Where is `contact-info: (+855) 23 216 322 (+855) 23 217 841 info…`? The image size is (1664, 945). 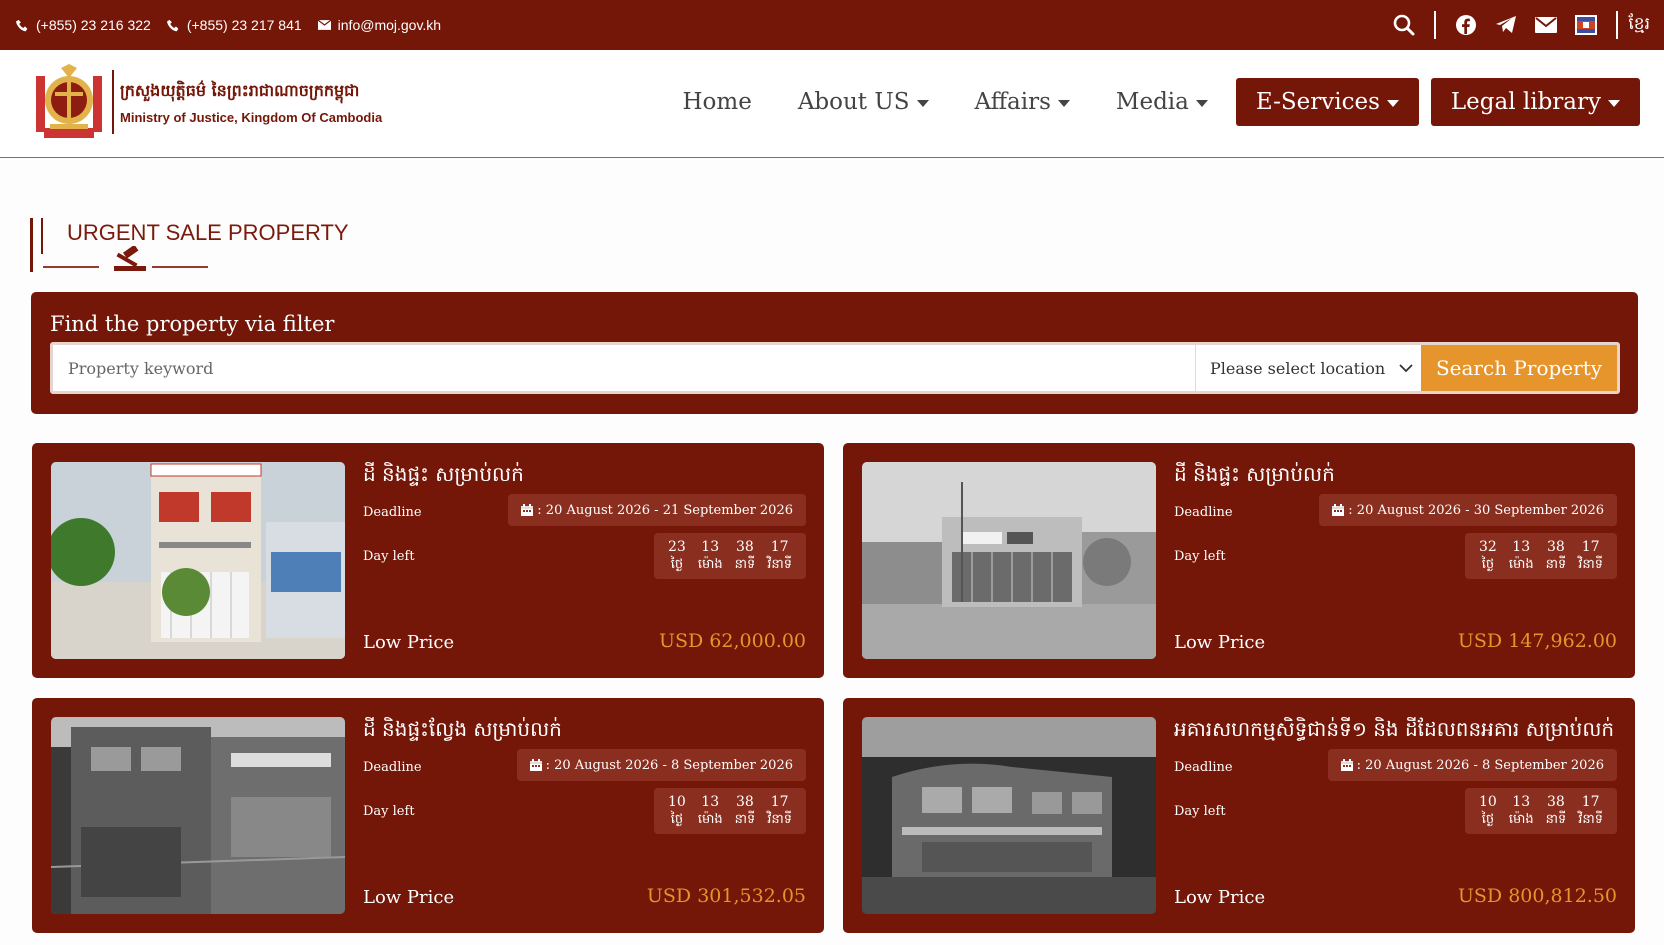 contact-info: (+855) 23 216 322 (+855) 23 217 841 info… is located at coordinates (236, 25).